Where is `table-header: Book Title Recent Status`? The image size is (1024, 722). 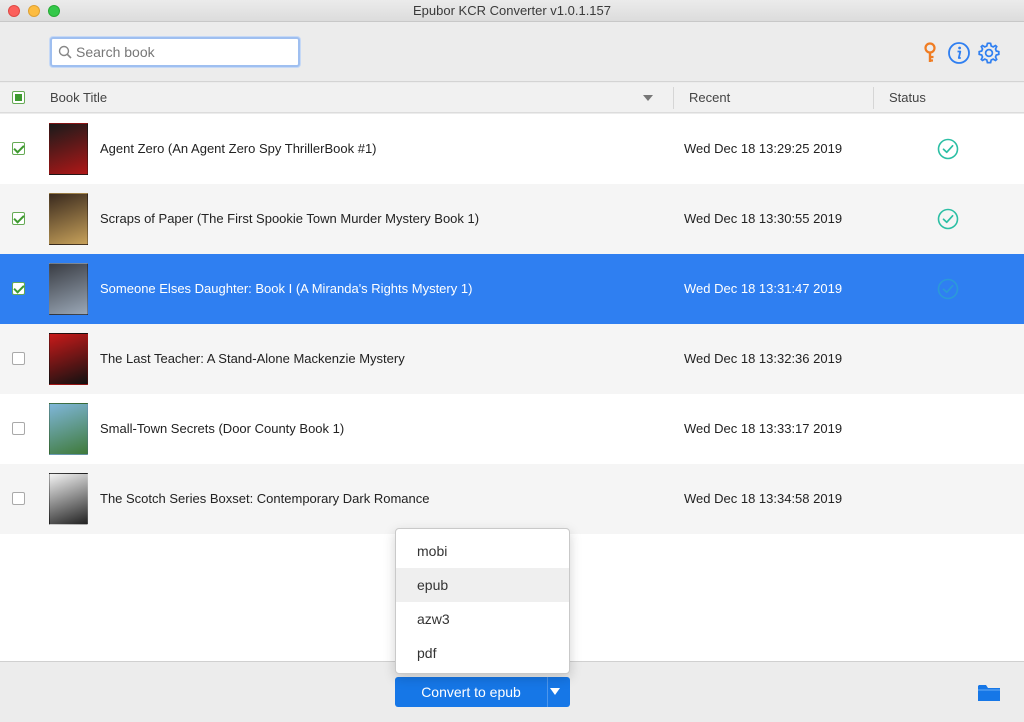
table-header: Book Title Recent Status is located at coordinates (512, 98).